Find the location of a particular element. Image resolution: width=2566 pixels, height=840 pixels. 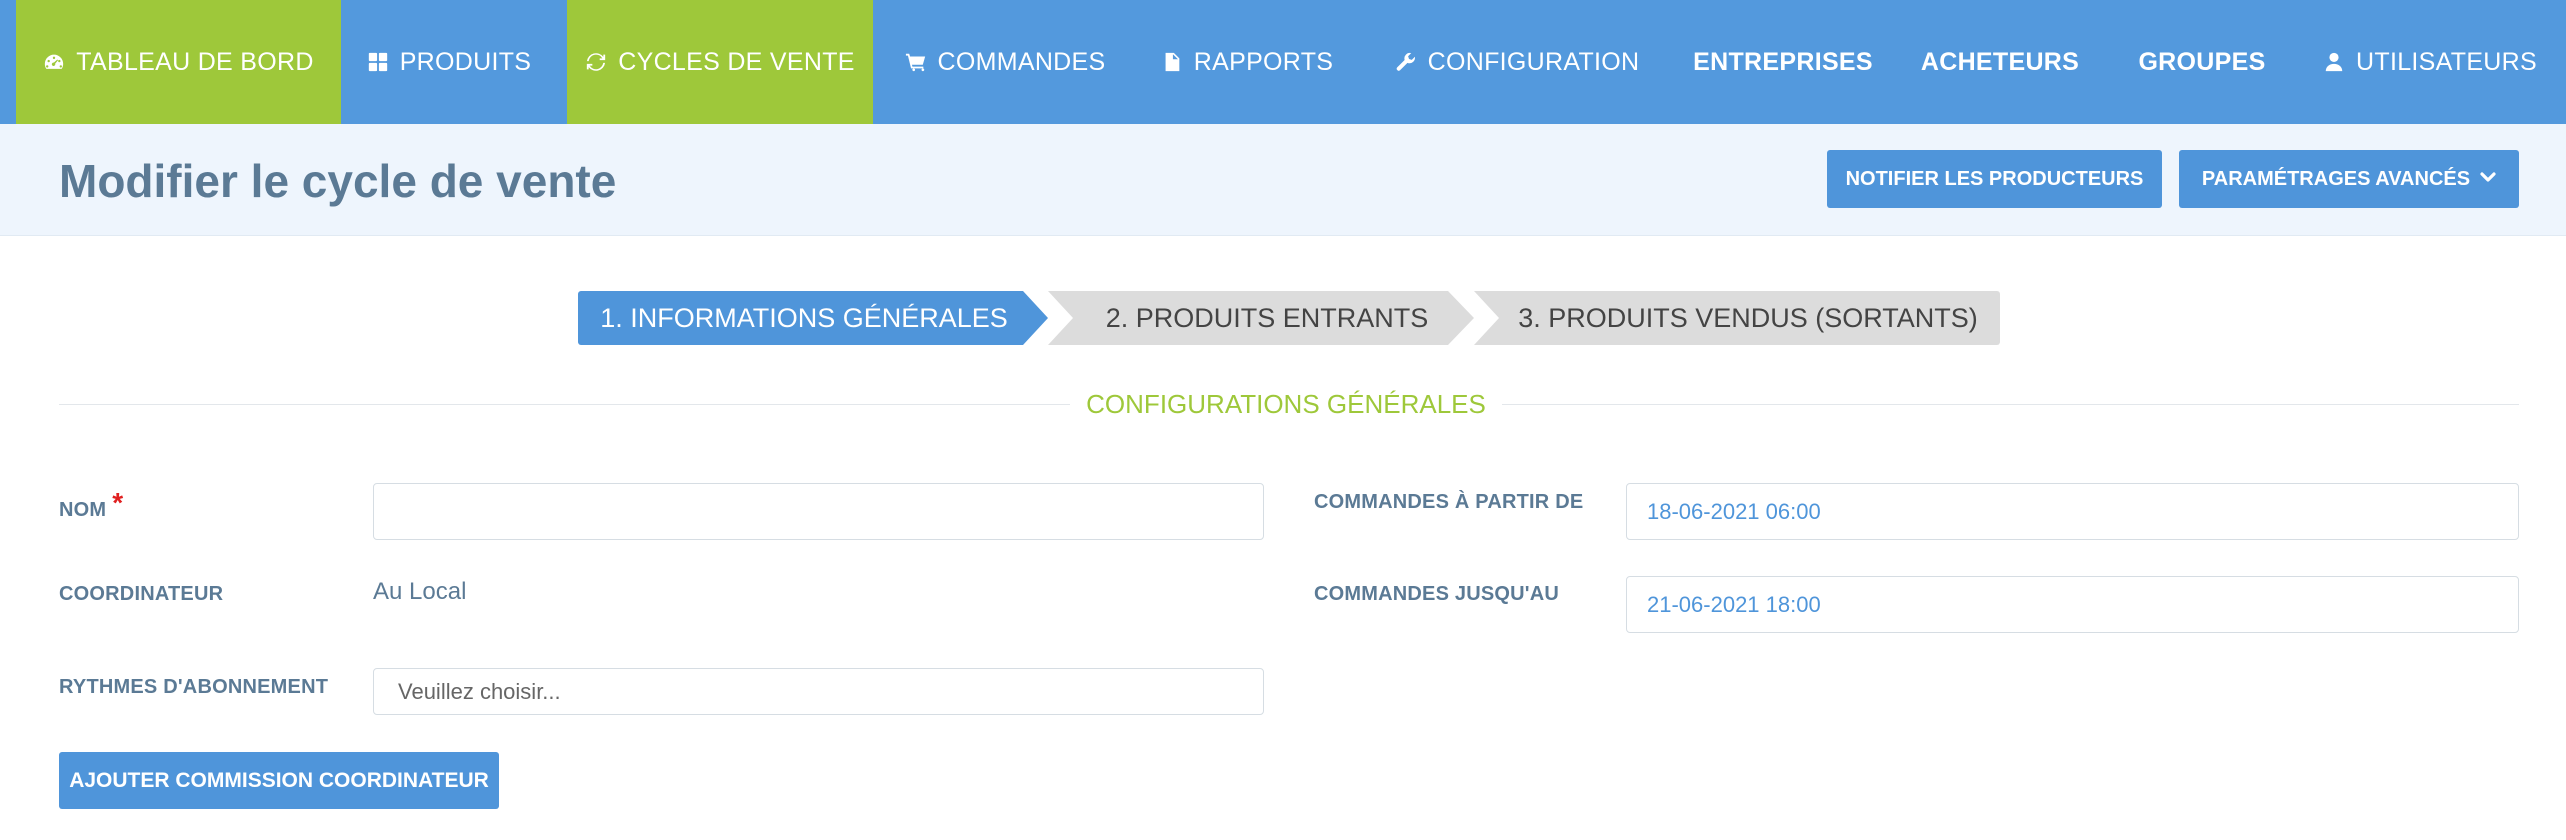

nom-label: NOM * is located at coordinates (91, 505).